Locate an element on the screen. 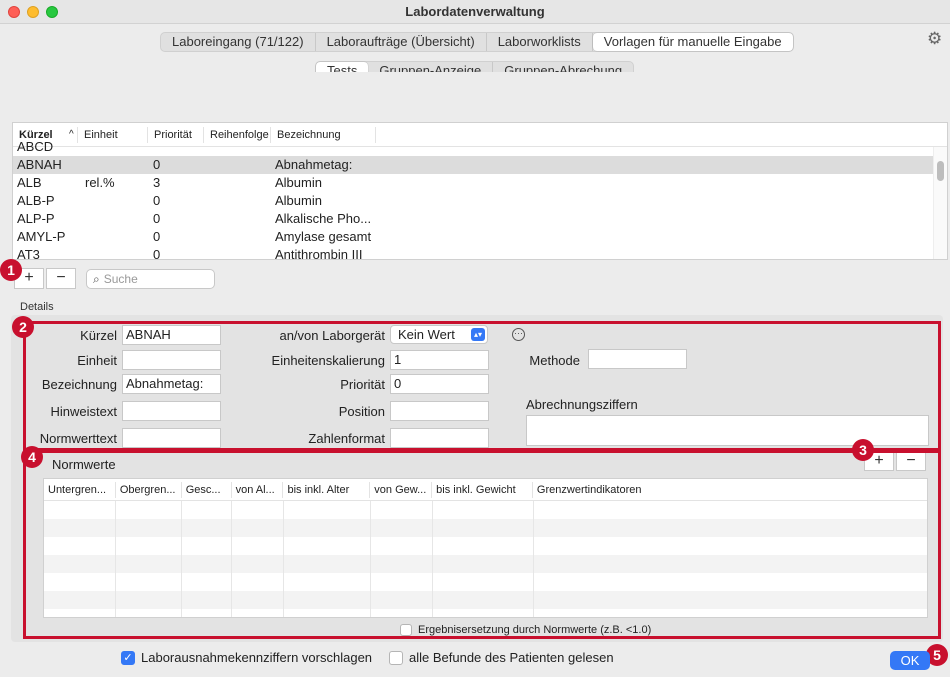 This screenshot has height=677, width=950. ausnahme-label: Laborausnahmekennziffern vorschlagen is located at coordinates (257, 657).